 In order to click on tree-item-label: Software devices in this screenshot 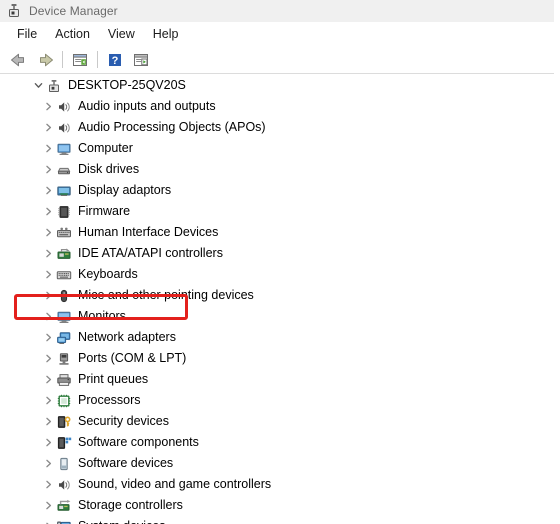, I will do `click(126, 463)`.